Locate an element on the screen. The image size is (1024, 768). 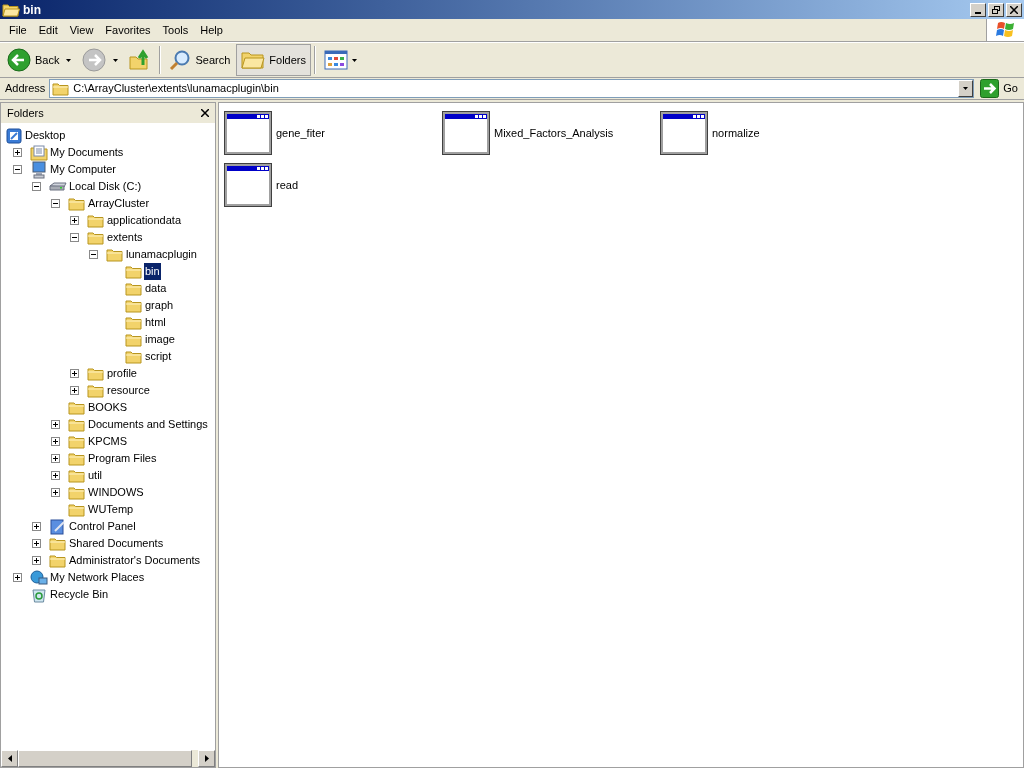
tree-item: graph is located at coordinates (159, 305).